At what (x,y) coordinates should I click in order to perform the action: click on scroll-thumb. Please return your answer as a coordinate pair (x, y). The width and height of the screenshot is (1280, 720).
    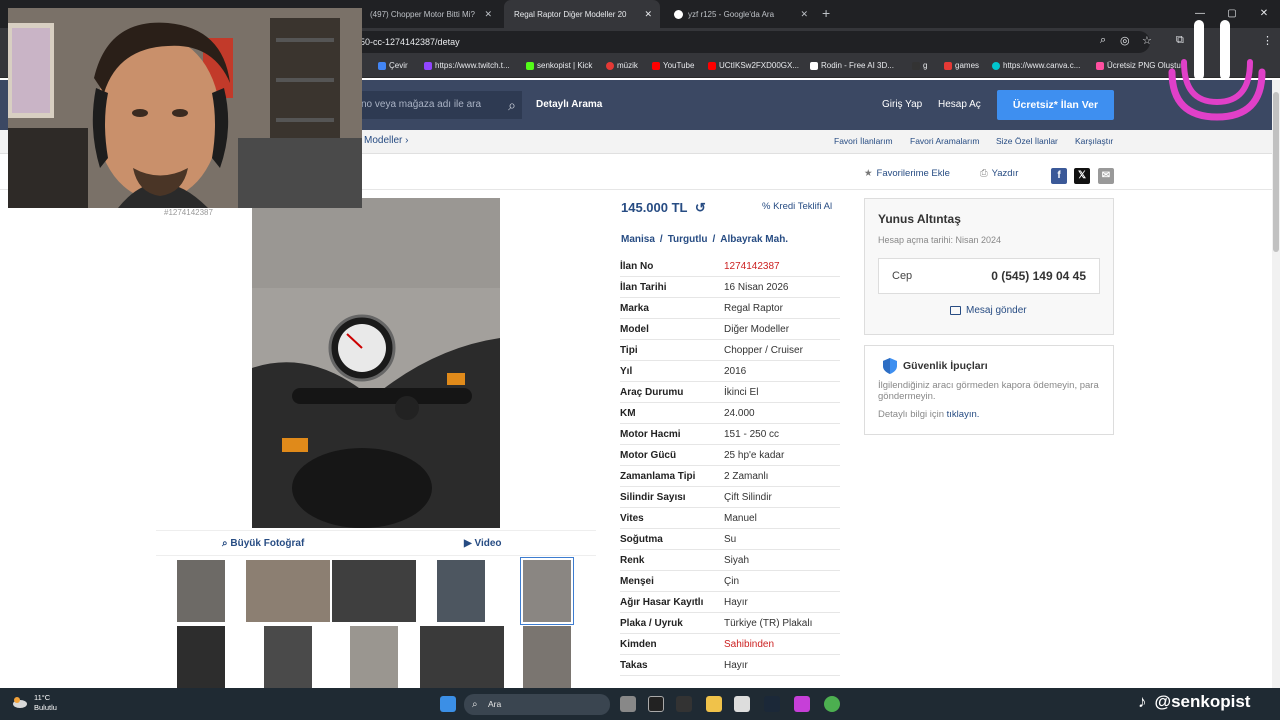
    Looking at the image, I should click on (1276, 172).